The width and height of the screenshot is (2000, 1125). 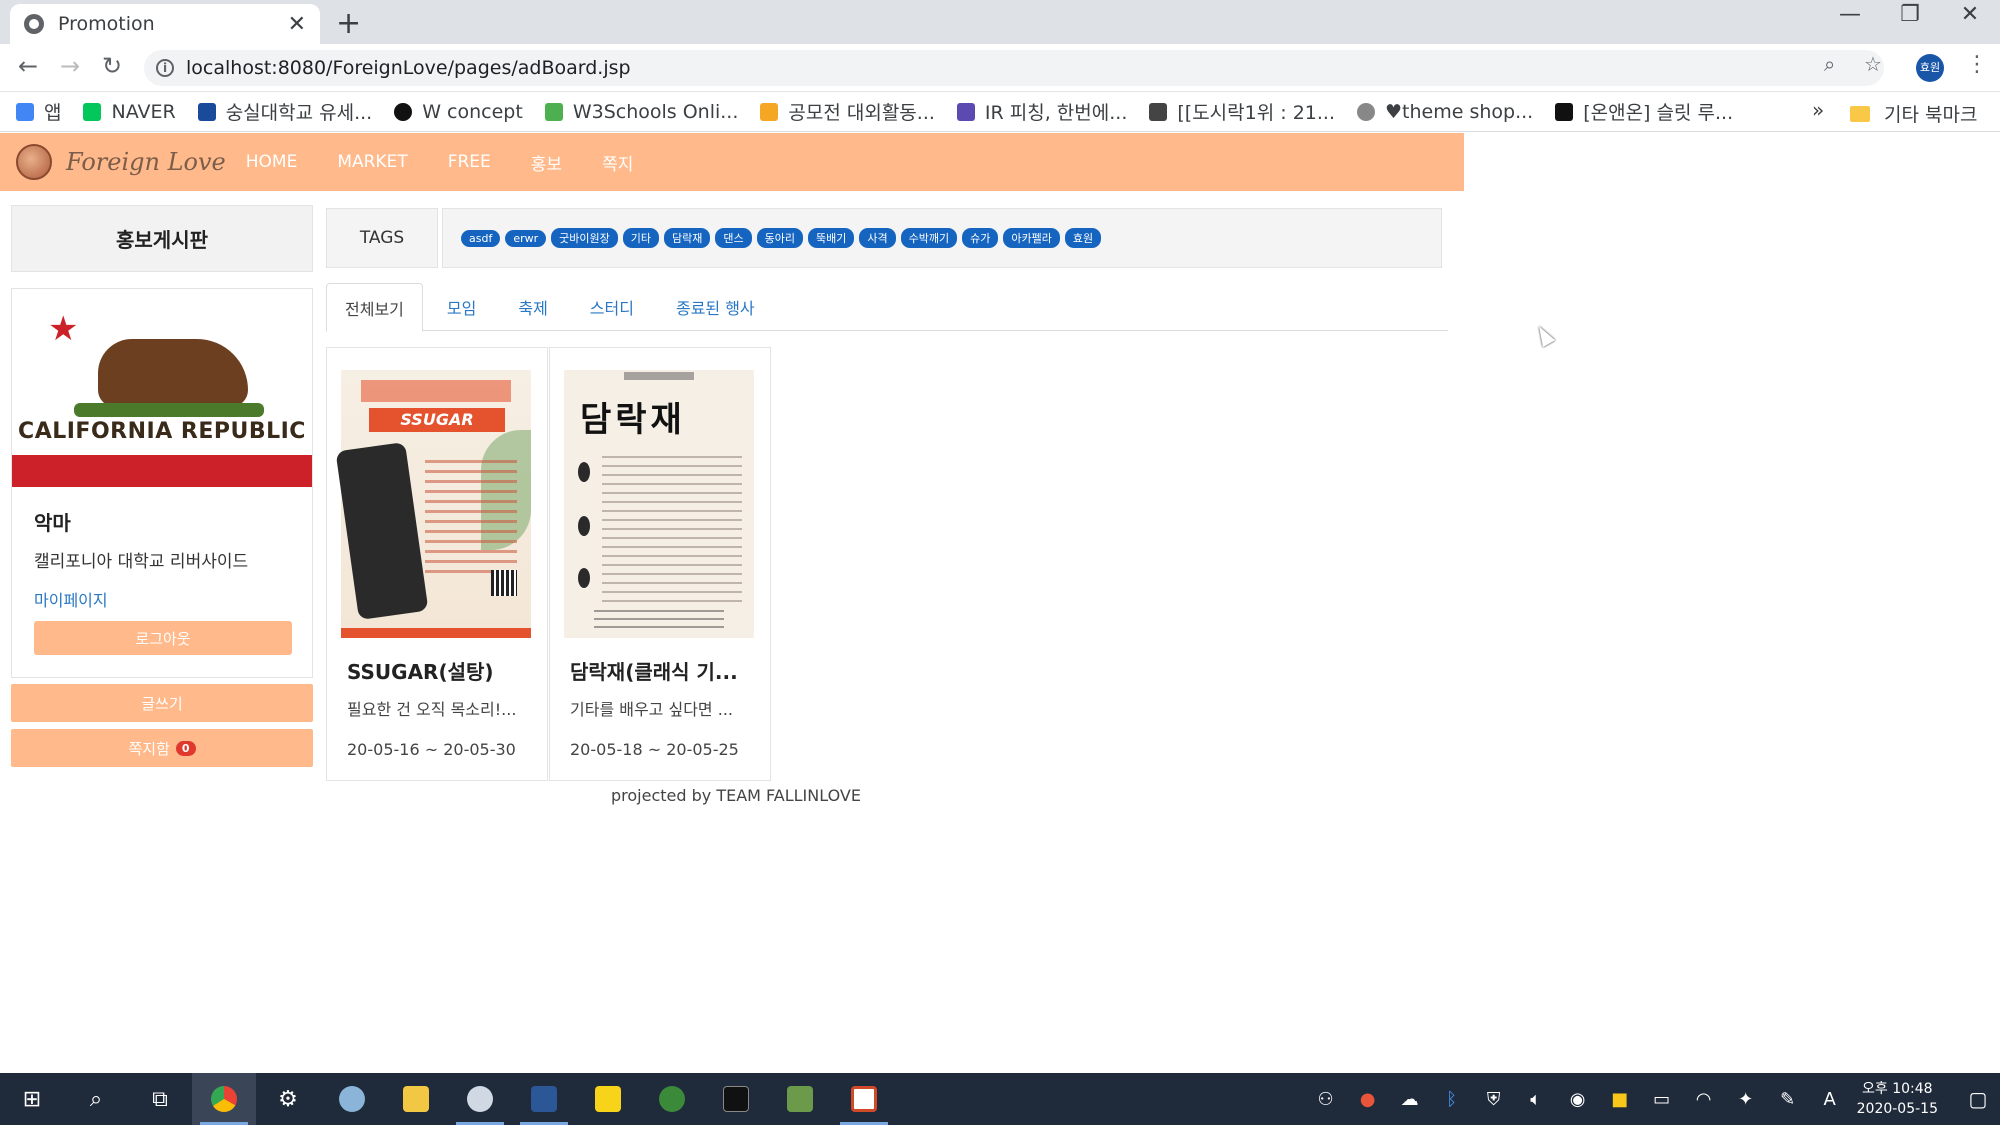 What do you see at coordinates (1578, 1099) in the screenshot?
I see `info-tray-icon: ◉` at bounding box center [1578, 1099].